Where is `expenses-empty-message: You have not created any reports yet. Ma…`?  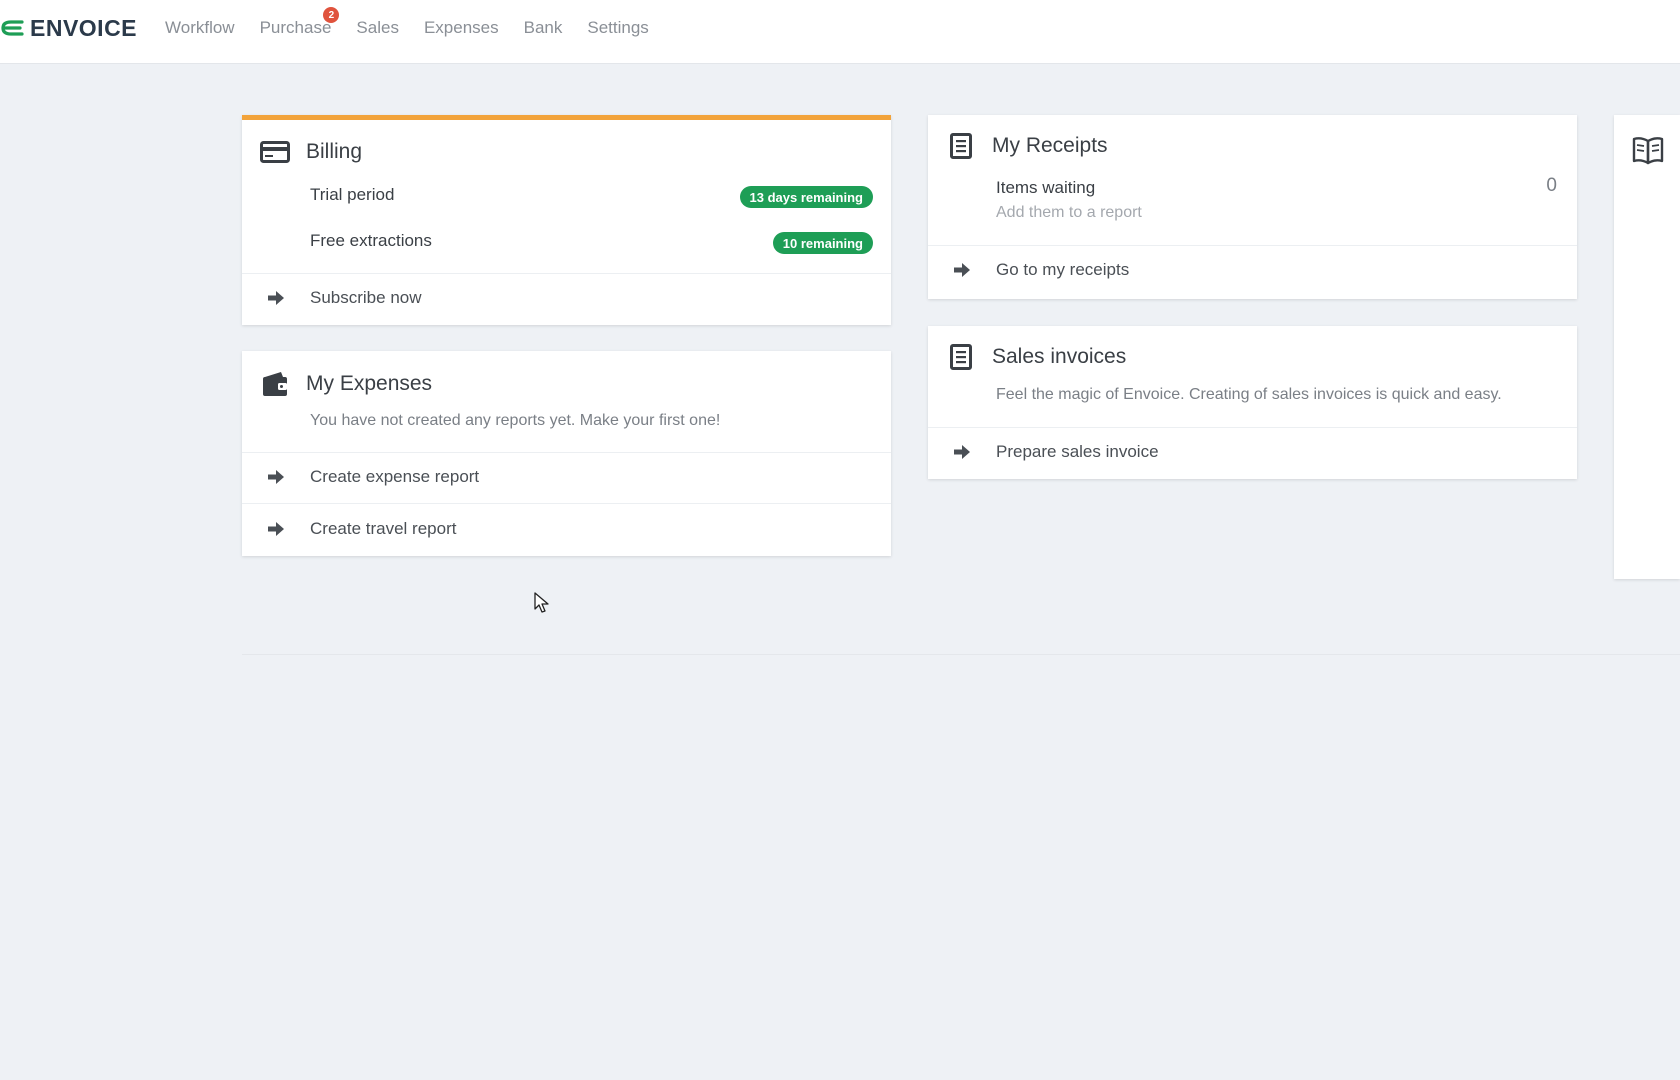
expenses-empty-message: You have not created any reports yet. Ma… is located at coordinates (515, 420).